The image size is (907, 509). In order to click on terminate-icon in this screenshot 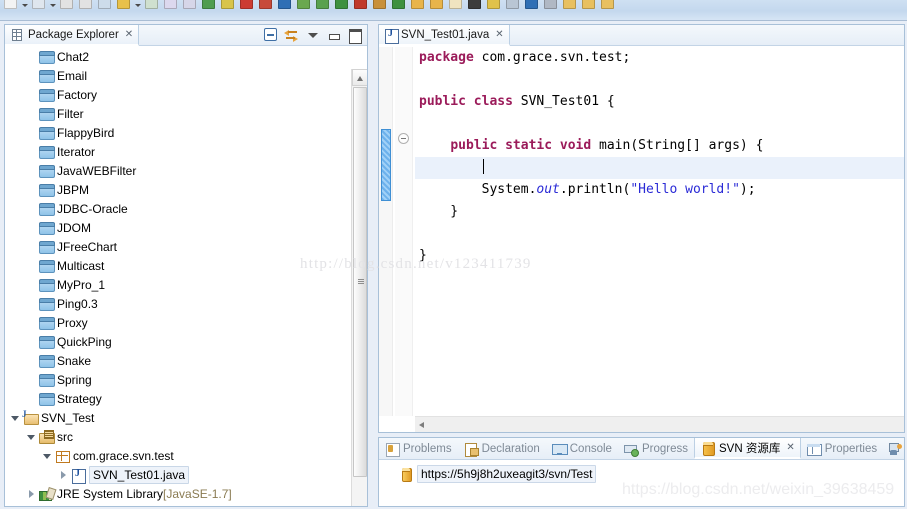, I will do `click(247, 6)`.